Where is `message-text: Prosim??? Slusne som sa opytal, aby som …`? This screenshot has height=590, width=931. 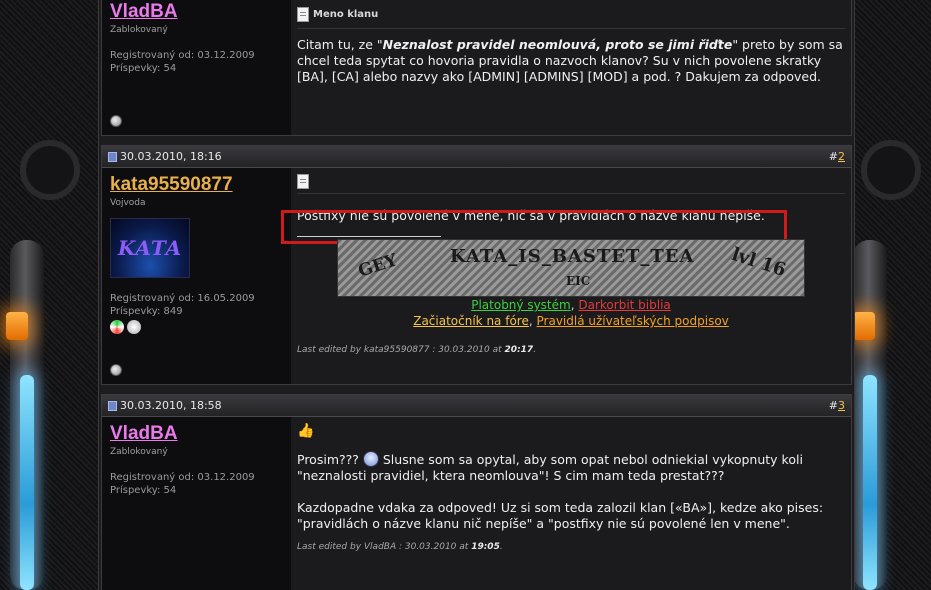
message-text: Prosim??? Slusne som sa opytal, aby som … is located at coordinates (550, 467).